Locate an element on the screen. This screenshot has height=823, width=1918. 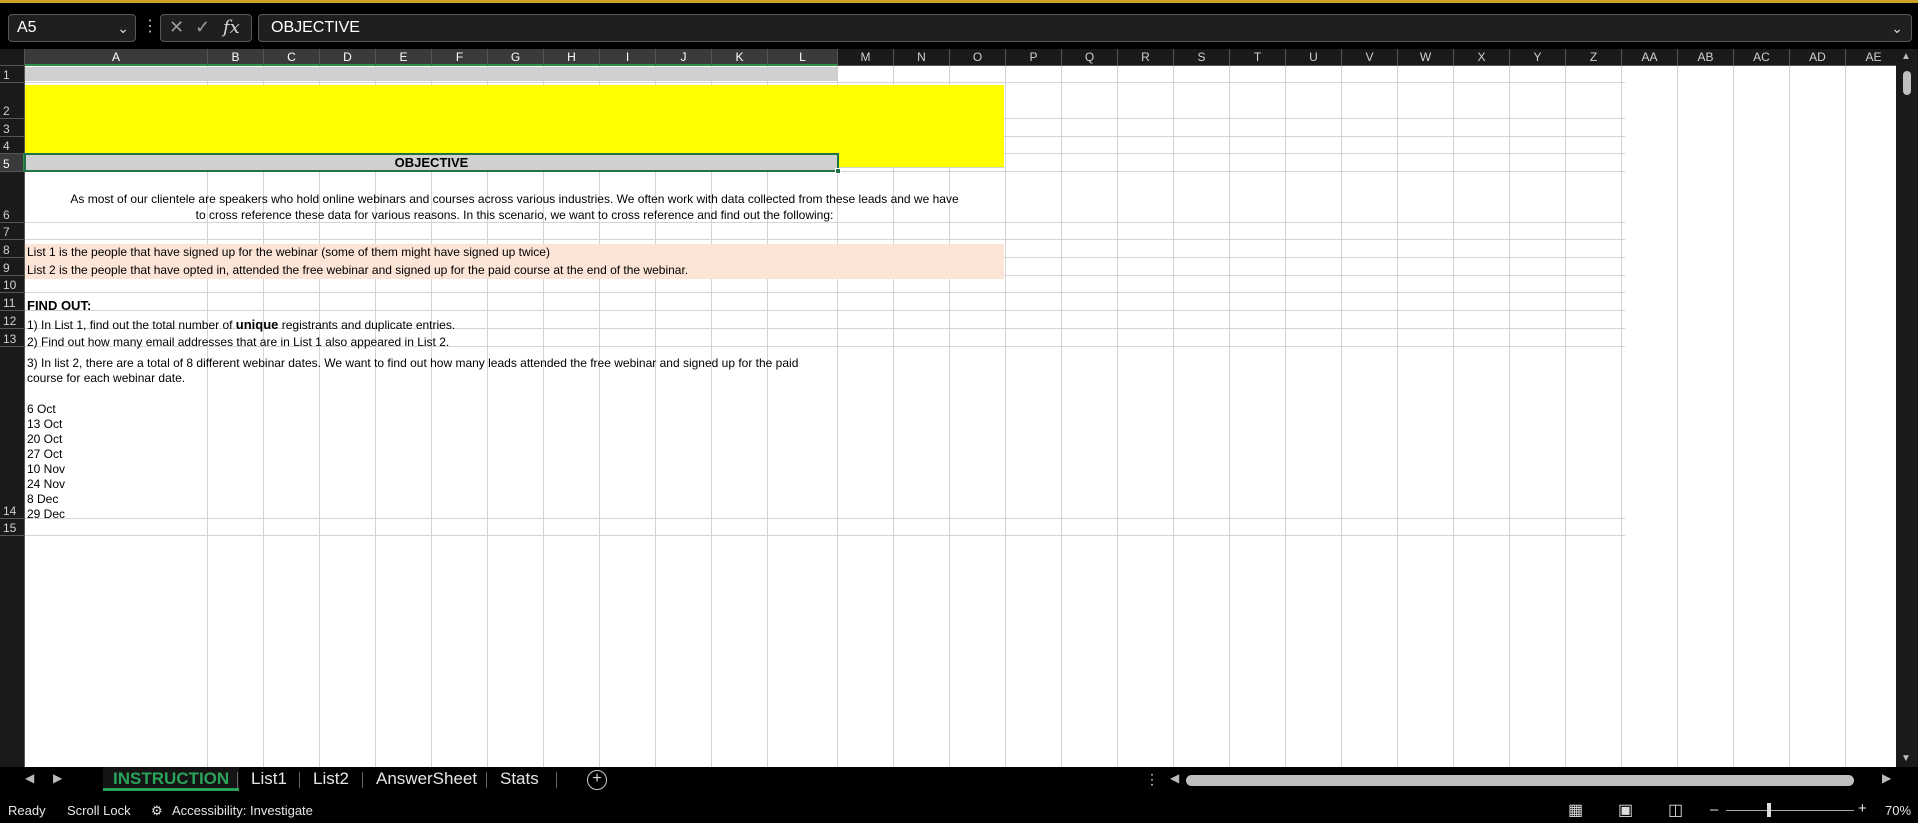
formula-bar: A5 ⌄ ⋮ ✕ ✓ fx OBJECTIVE ⌄ is located at coordinates (959, 27).